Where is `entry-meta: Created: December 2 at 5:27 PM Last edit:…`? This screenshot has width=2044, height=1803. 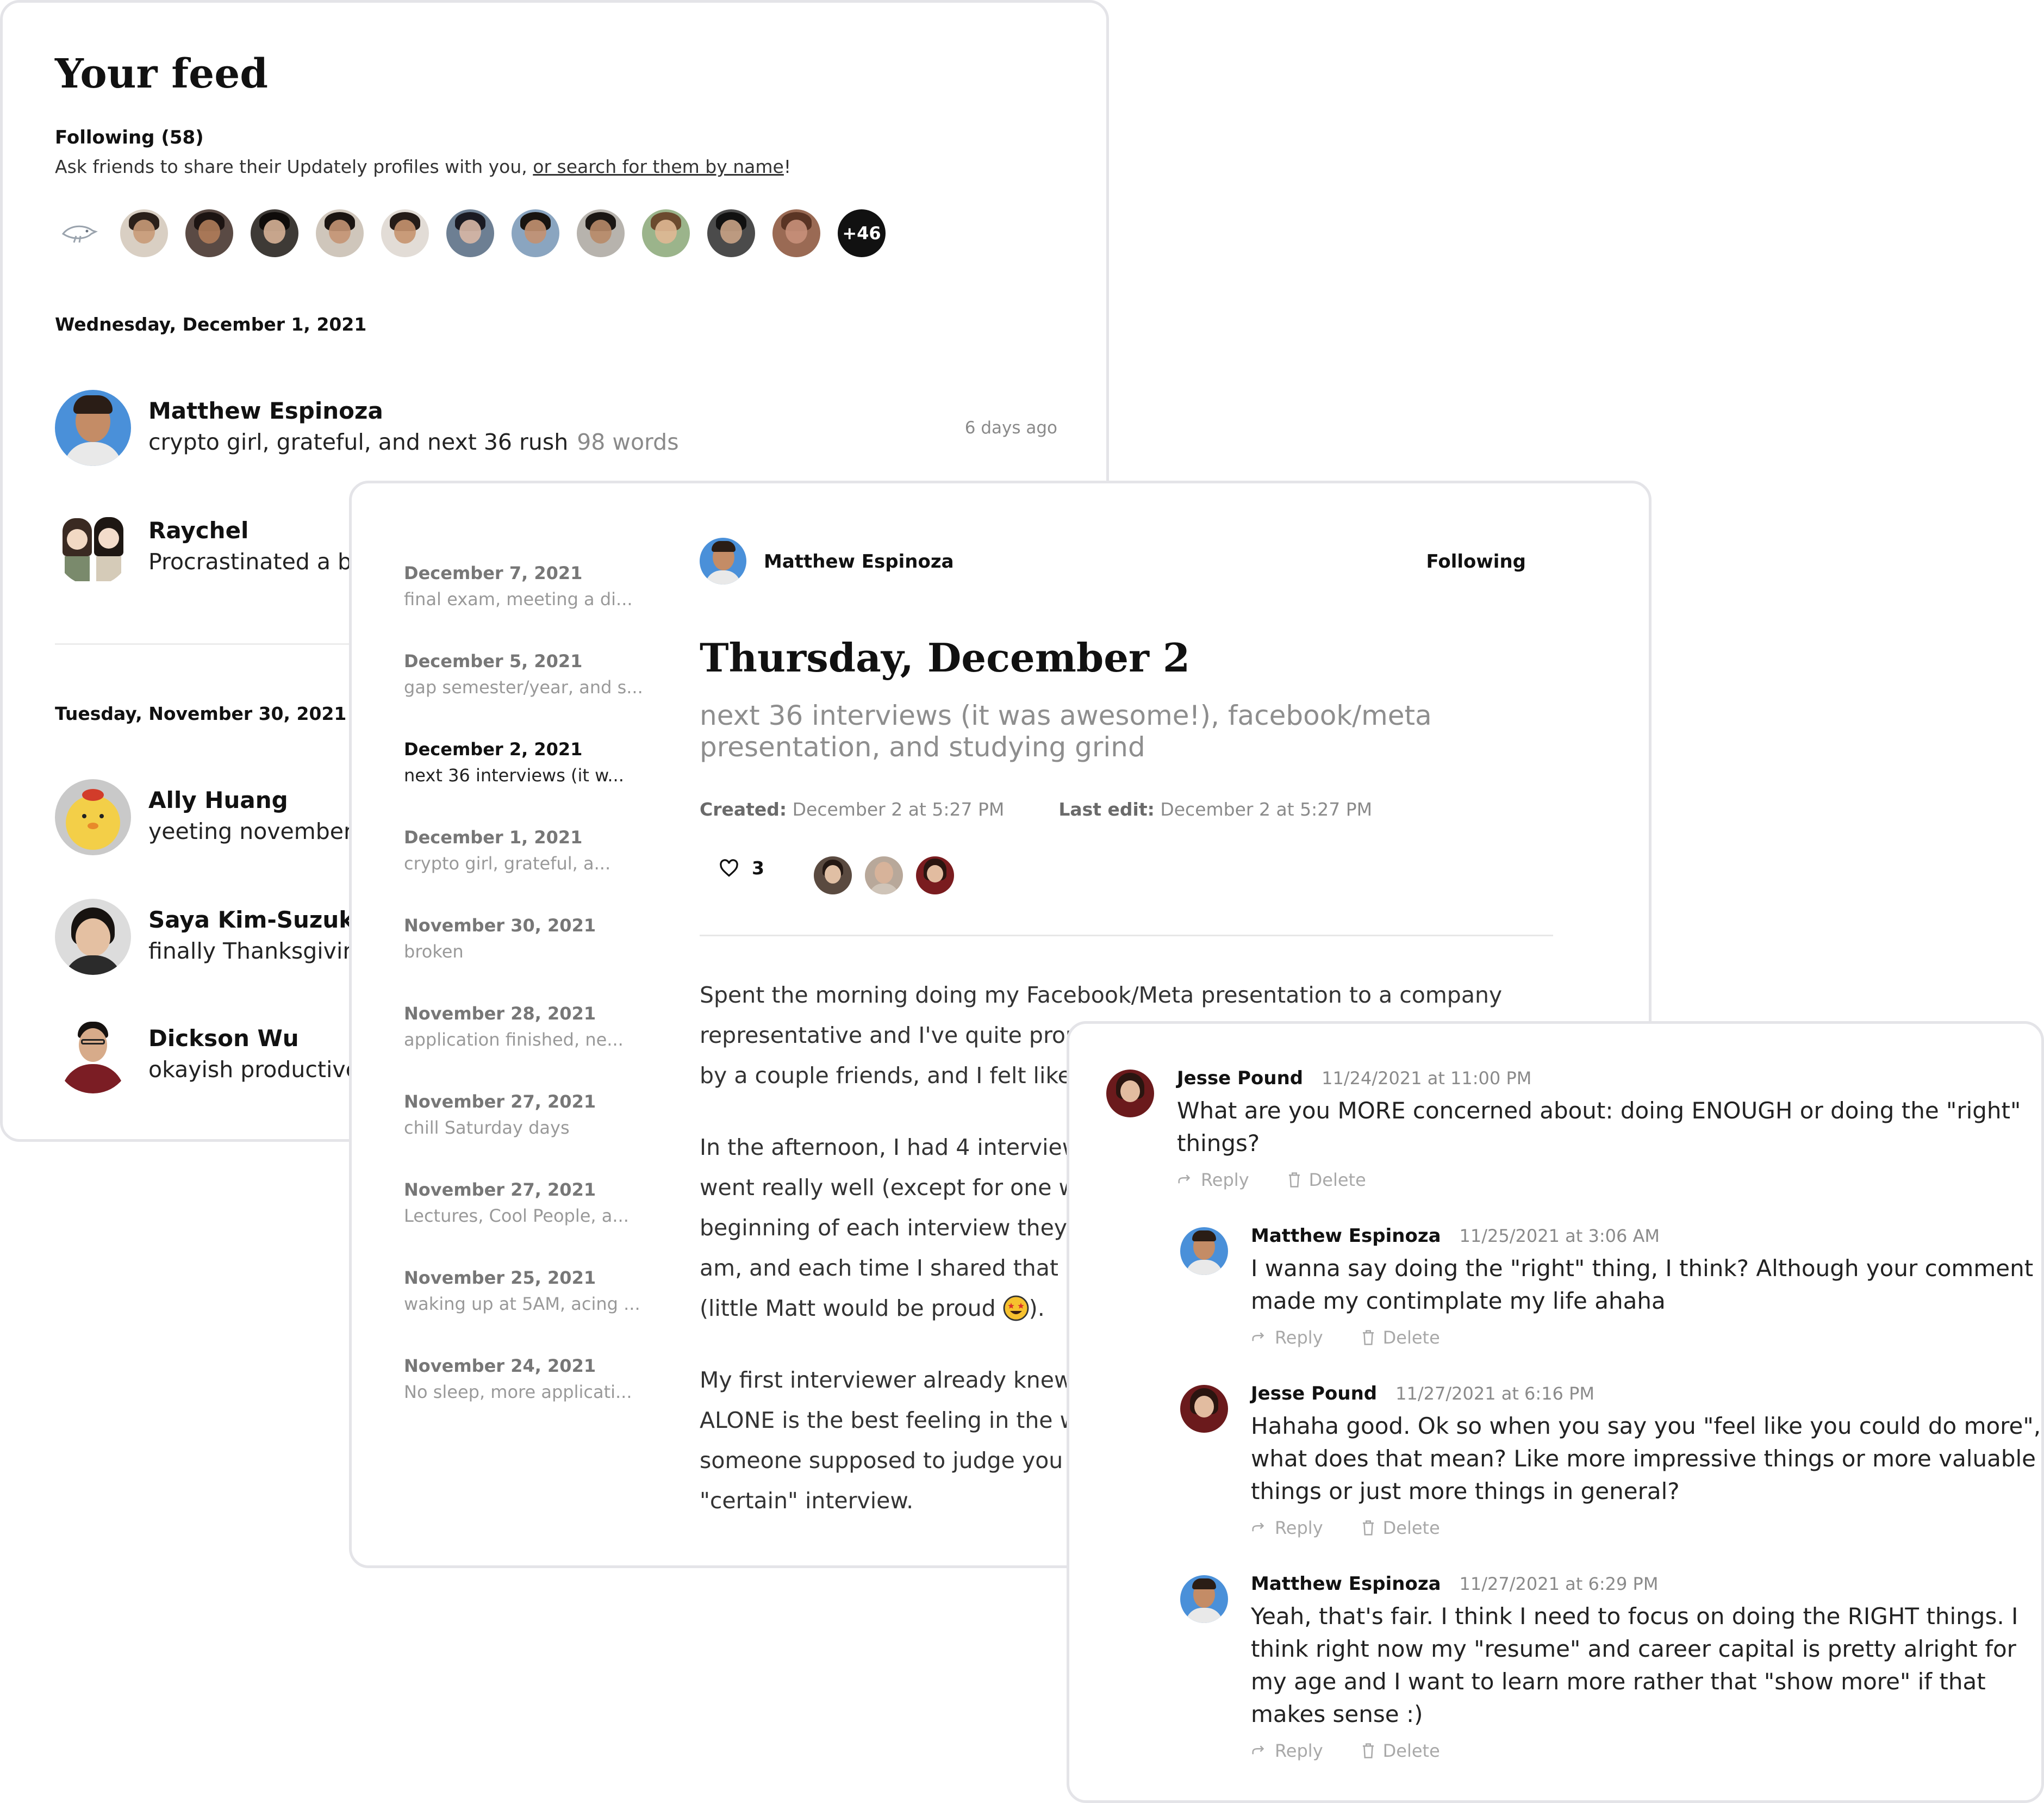
entry-meta: Created: December 2 at 5:27 PM Last edit:… is located at coordinates (1036, 809).